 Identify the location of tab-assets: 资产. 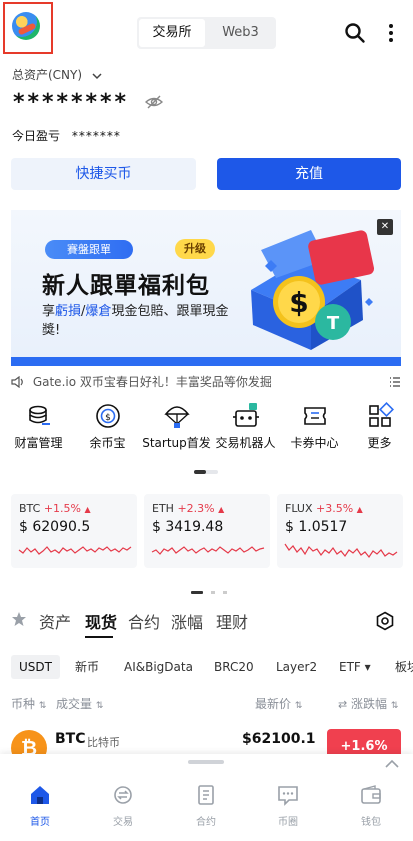
(55, 621).